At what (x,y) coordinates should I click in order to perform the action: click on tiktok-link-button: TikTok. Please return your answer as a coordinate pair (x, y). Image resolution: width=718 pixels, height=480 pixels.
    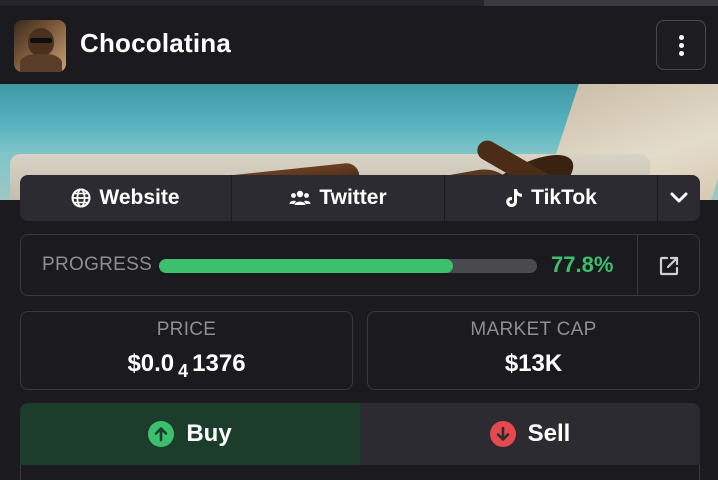
    Looking at the image, I should click on (551, 198).